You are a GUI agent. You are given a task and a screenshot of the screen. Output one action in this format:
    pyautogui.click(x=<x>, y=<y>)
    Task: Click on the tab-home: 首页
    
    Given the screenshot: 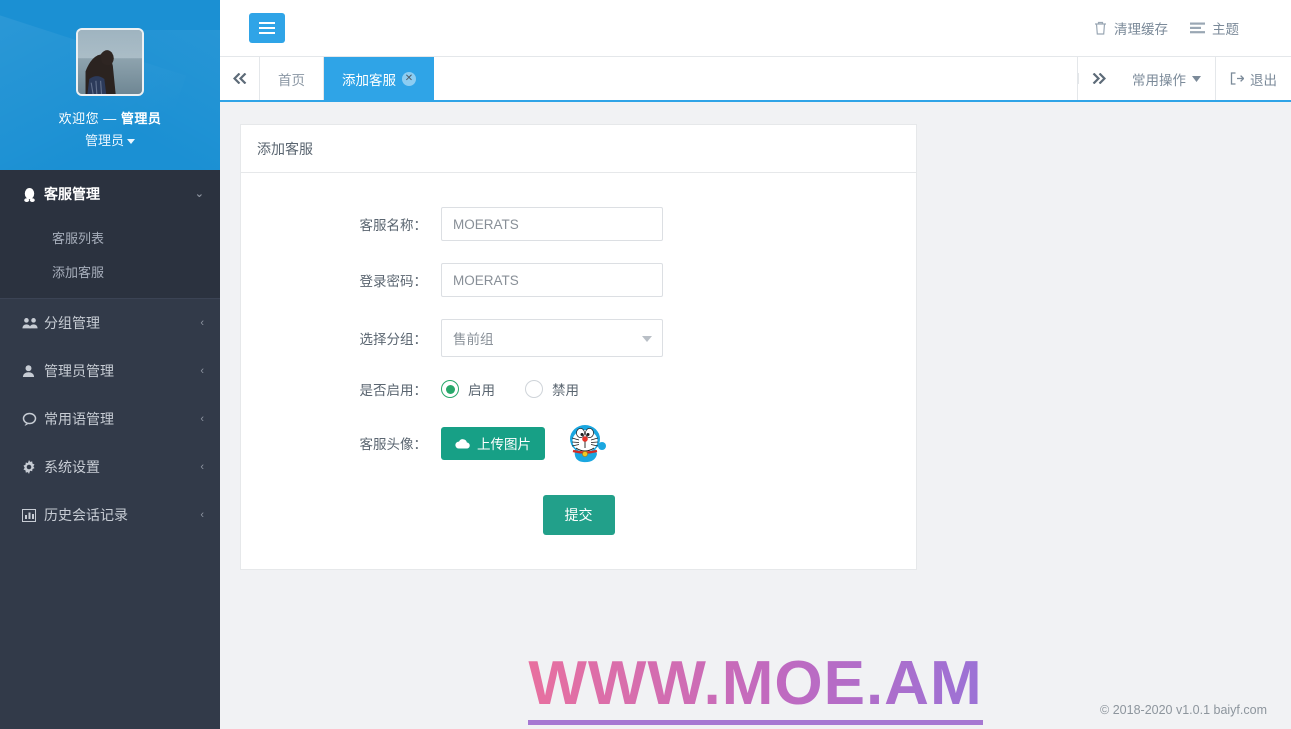 What is the action you would take?
    pyautogui.click(x=292, y=78)
    